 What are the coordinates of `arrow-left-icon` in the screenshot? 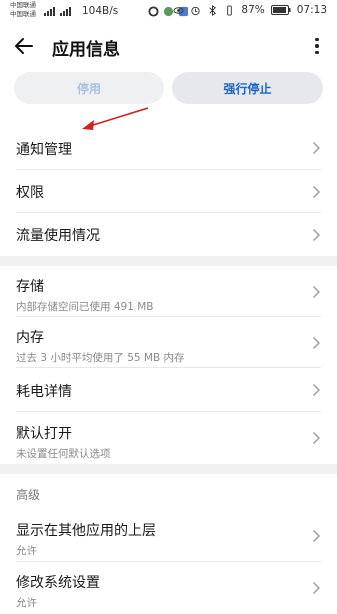 It's located at (24, 46).